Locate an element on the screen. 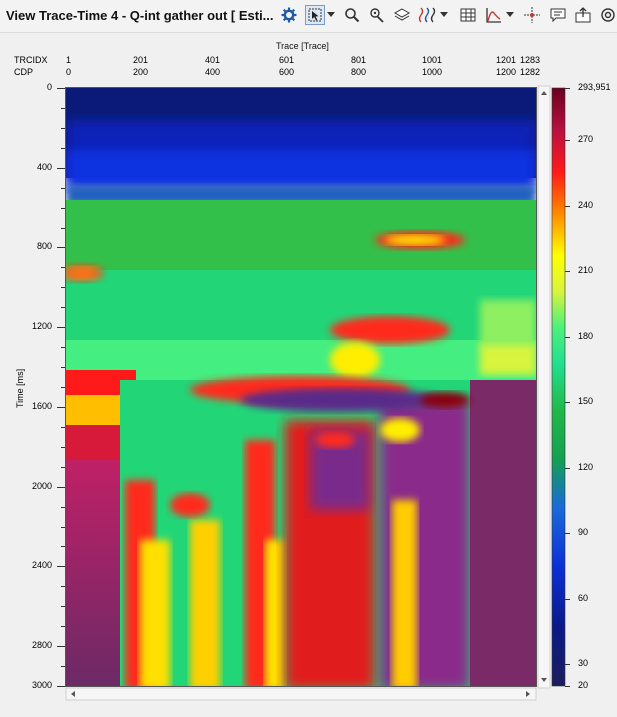 This screenshot has height=717, width=617. header-tick-trcidx-2: 401 is located at coordinates (213, 60).